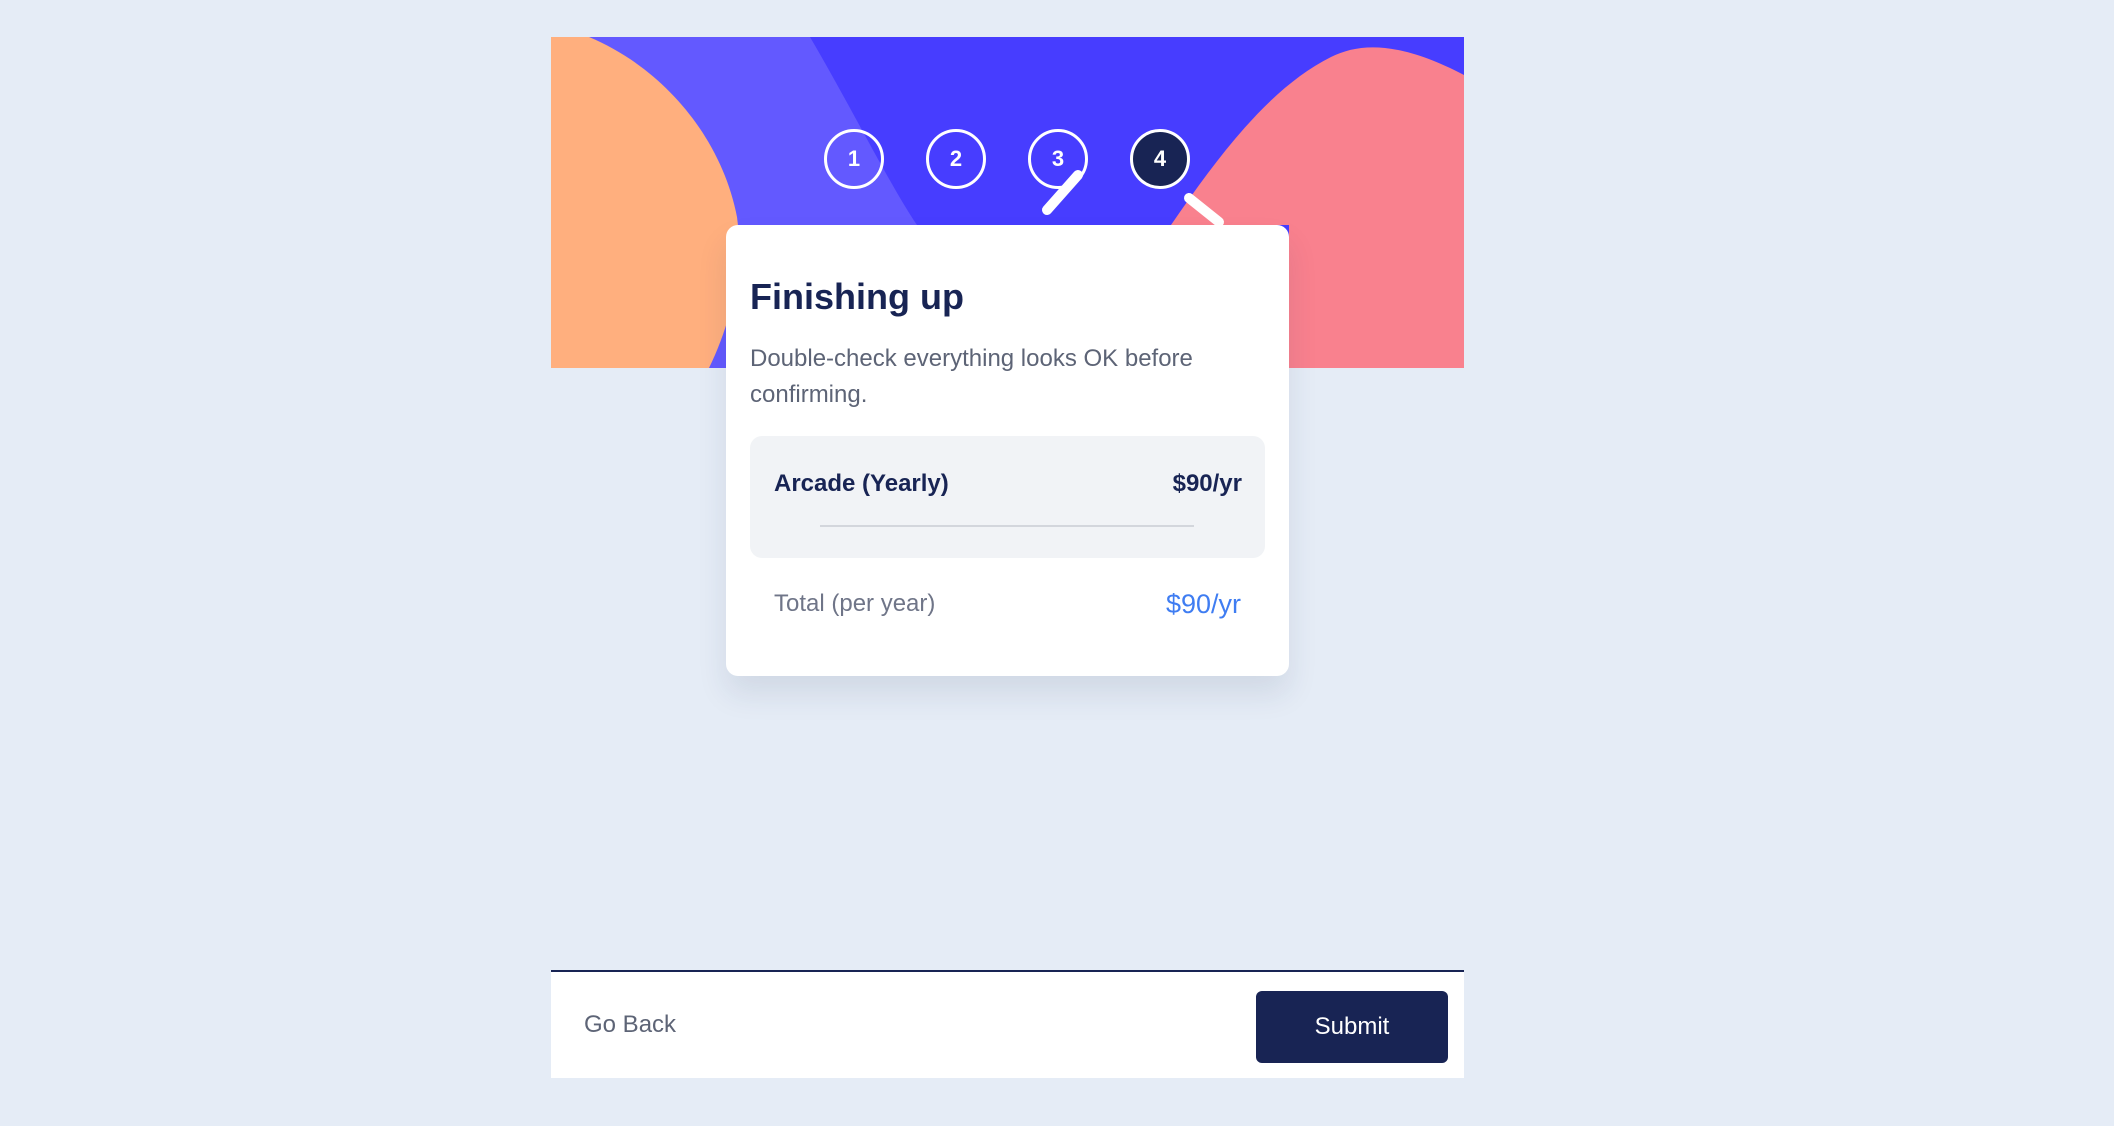  What do you see at coordinates (861, 483) in the screenshot?
I see `selected-plan-name: Arcade (Yearly)` at bounding box center [861, 483].